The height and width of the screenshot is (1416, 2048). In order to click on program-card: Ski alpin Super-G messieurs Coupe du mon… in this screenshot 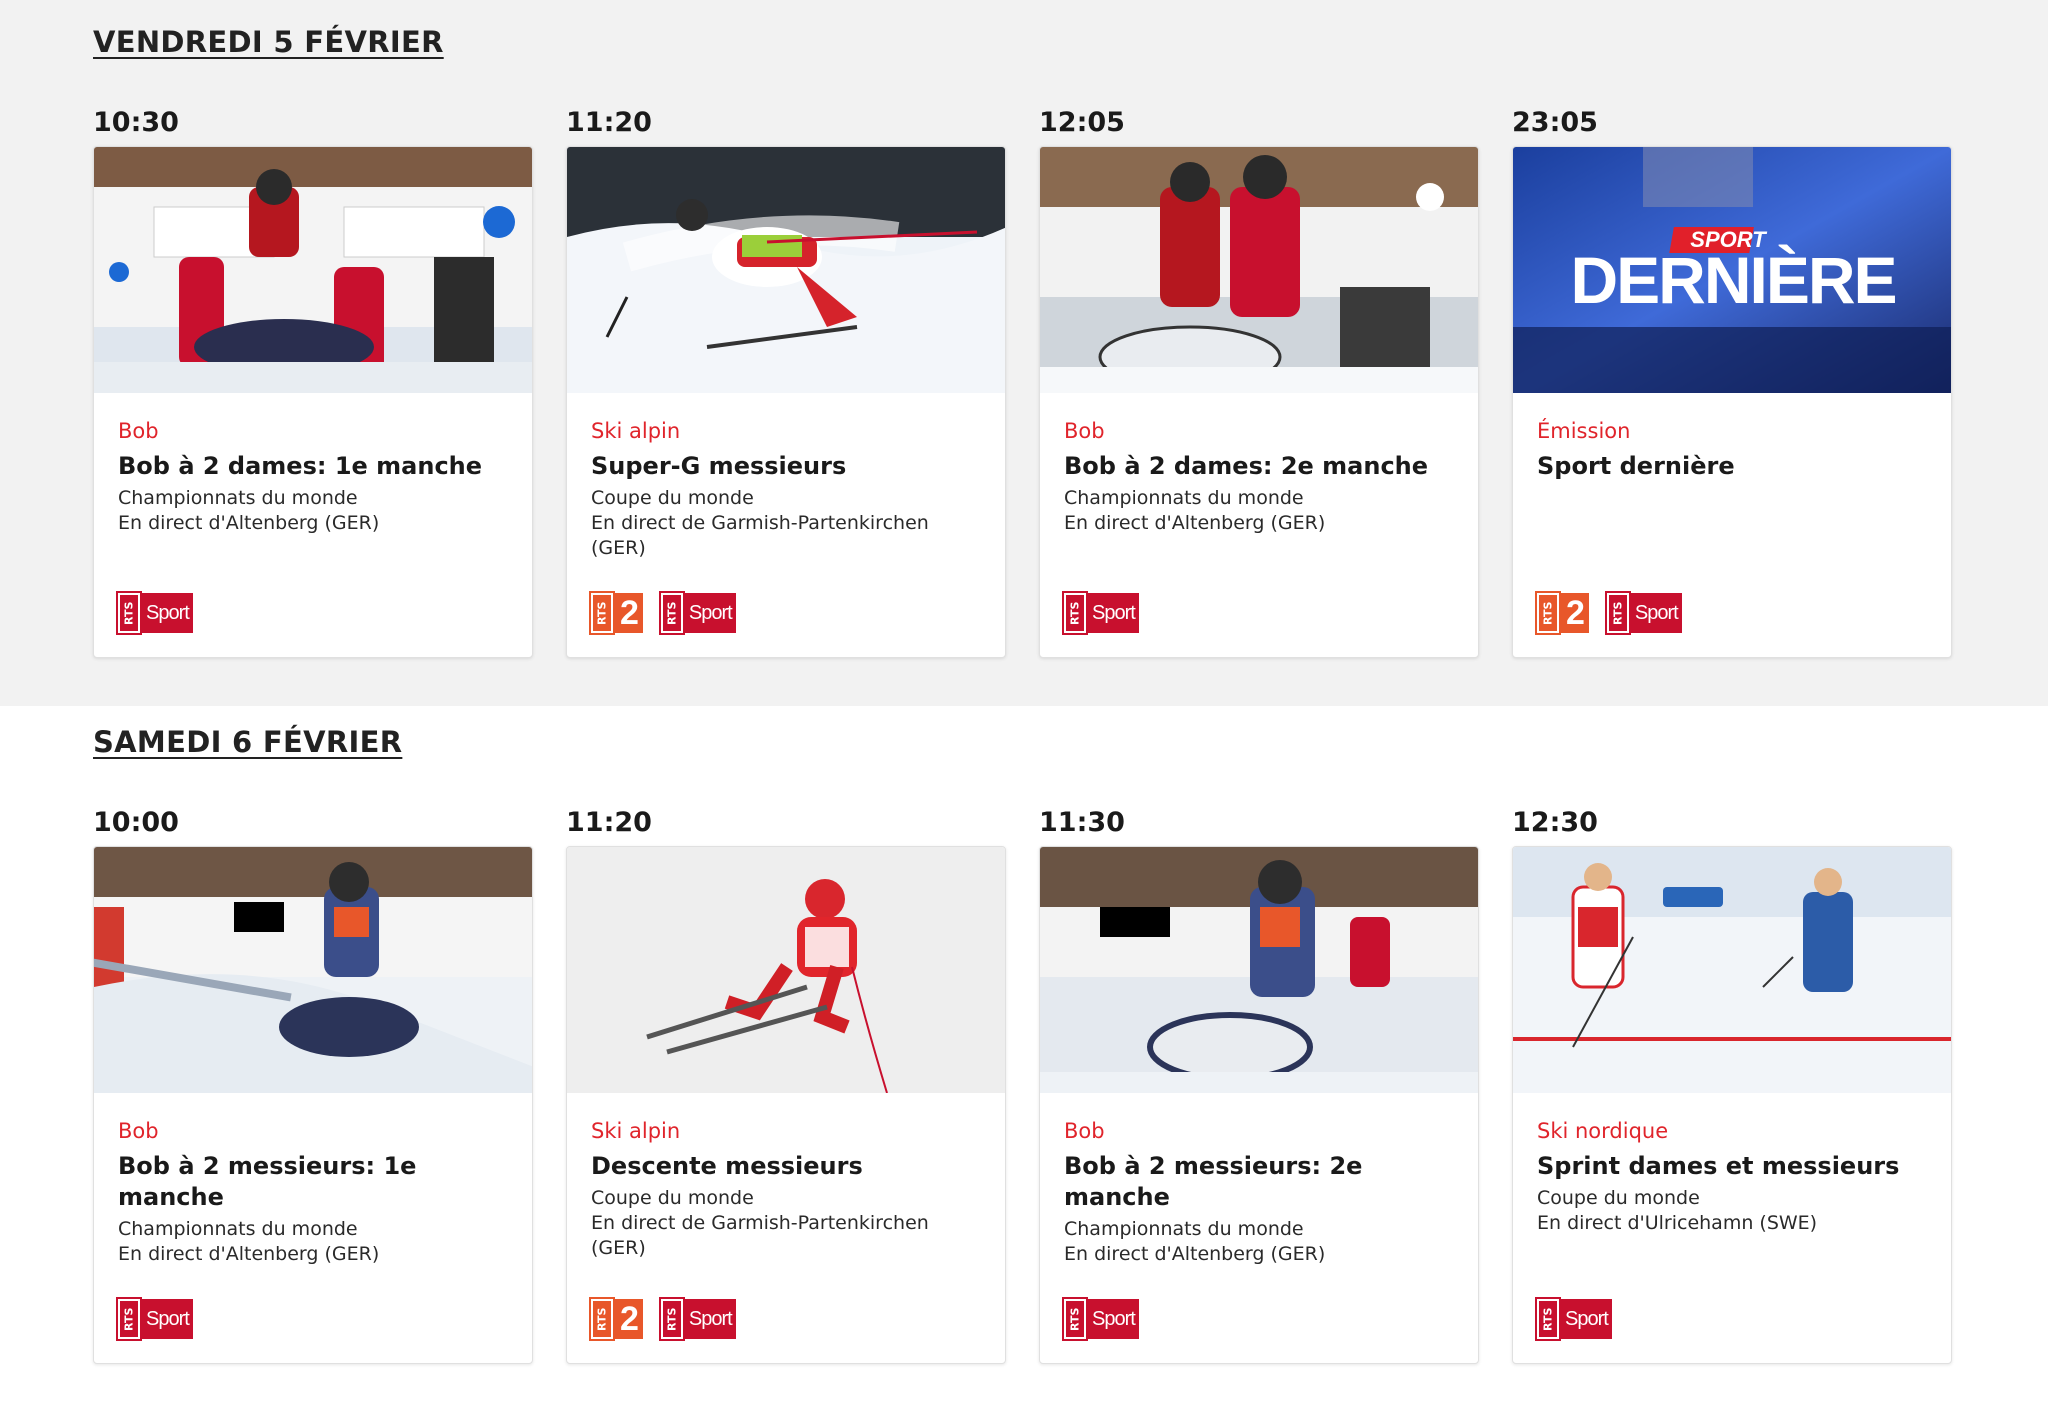, I will do `click(786, 402)`.